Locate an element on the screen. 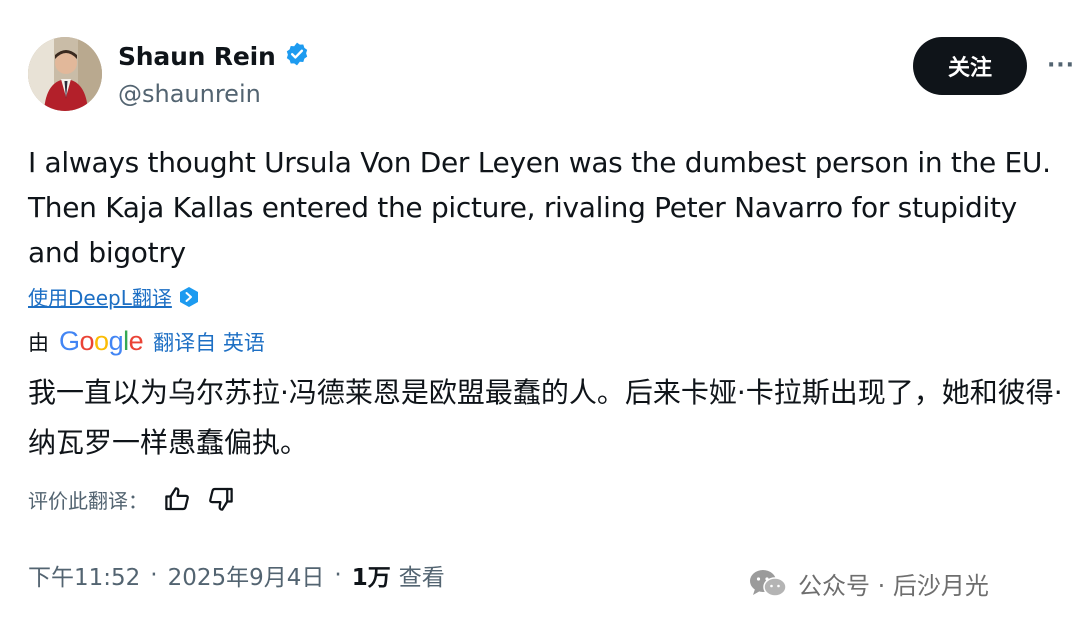 The image size is (1080, 629). translation-attribution: 由 Google 翻译自 英语 is located at coordinates (146, 341).